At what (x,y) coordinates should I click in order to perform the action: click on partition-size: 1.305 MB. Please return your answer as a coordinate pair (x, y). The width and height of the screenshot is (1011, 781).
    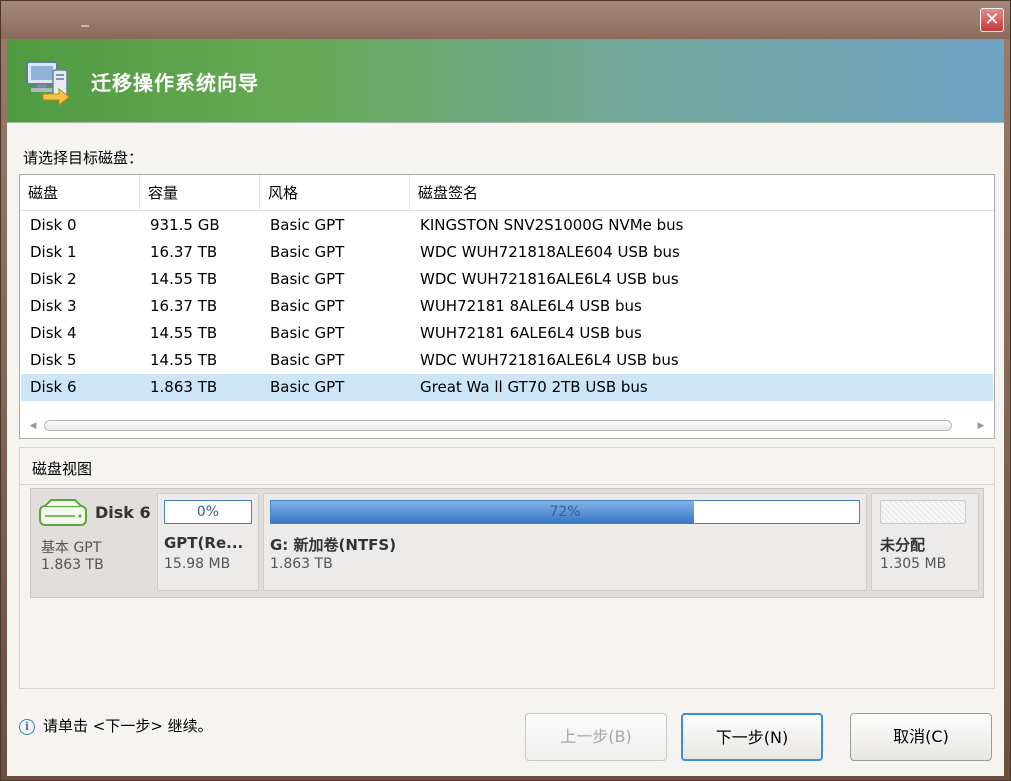
    Looking at the image, I should click on (913, 564).